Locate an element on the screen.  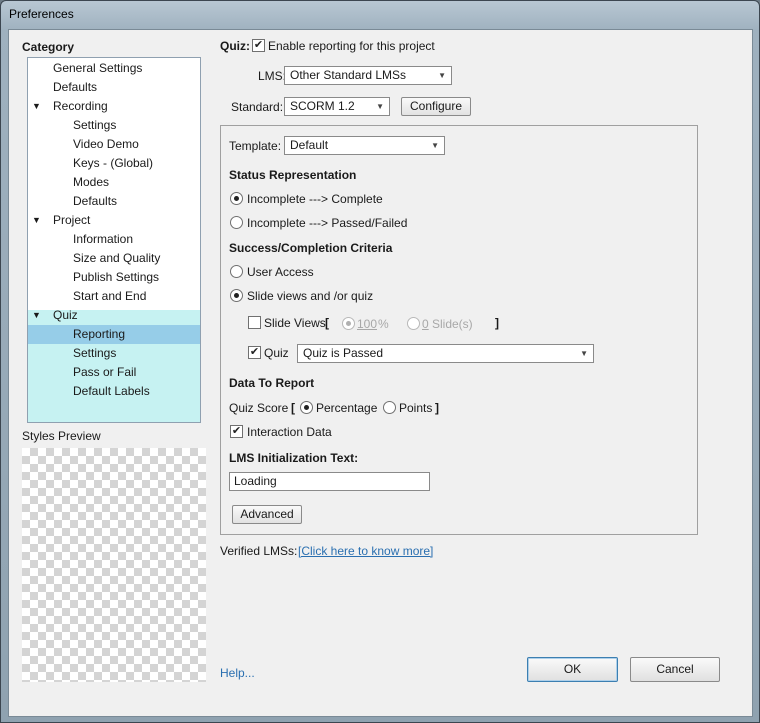
enable-reporting-checkbox: ✔ is located at coordinates (258, 45).